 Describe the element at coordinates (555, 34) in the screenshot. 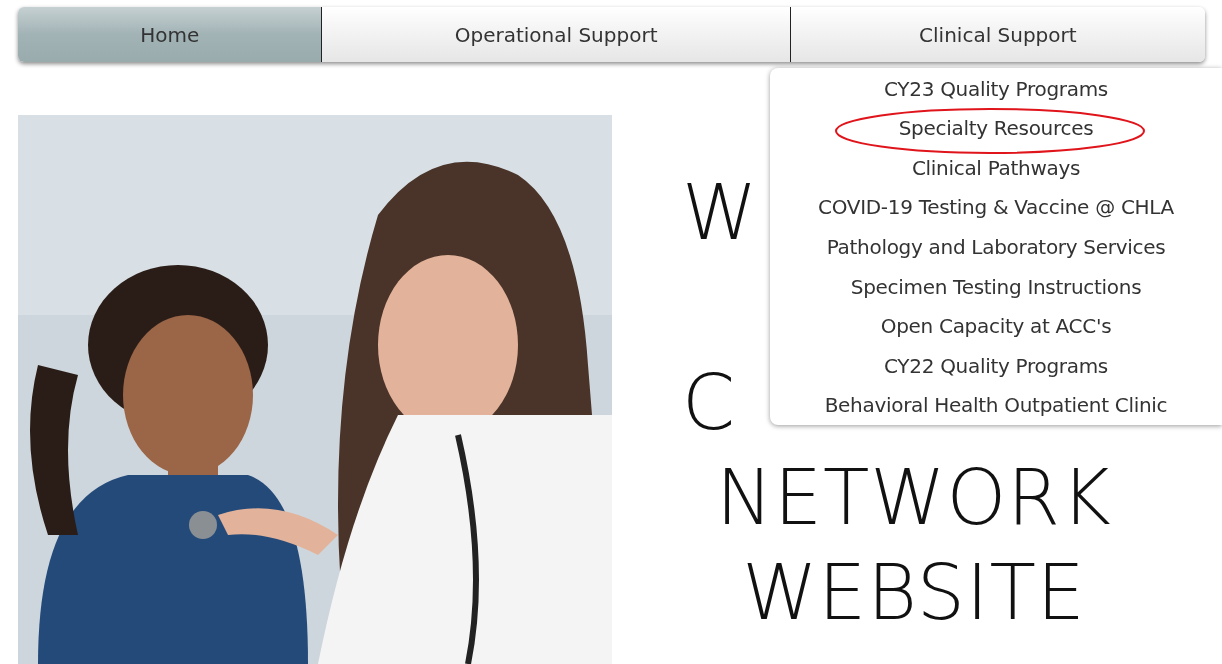

I see `nav-tab: Operational Support` at that location.